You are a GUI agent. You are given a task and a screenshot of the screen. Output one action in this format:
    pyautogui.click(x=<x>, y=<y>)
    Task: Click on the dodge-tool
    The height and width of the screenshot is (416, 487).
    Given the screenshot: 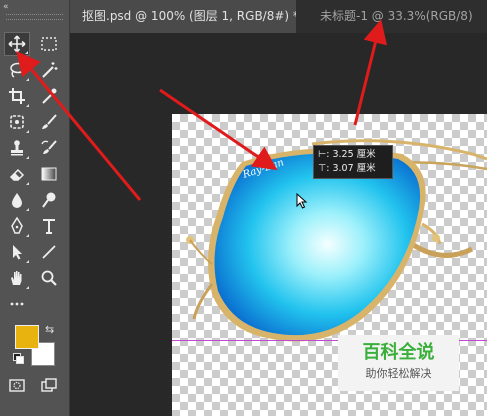 What is the action you would take?
    pyautogui.click(x=49, y=200)
    